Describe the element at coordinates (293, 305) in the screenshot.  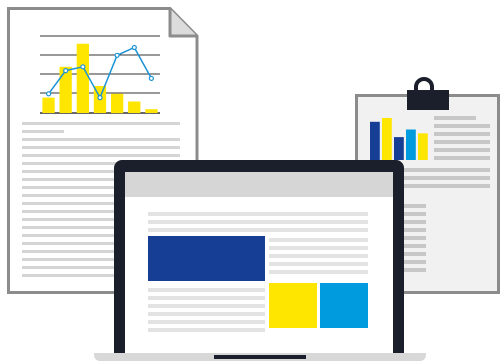
I see `content-block-yellow` at that location.